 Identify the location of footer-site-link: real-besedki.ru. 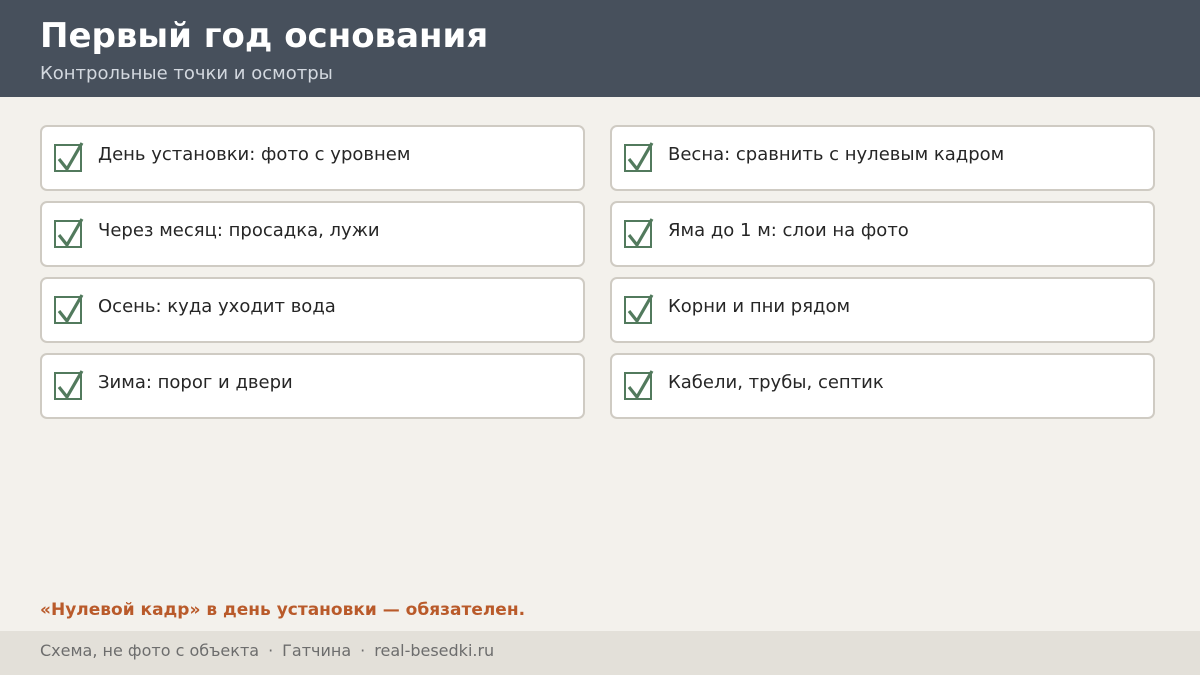
(434, 650).